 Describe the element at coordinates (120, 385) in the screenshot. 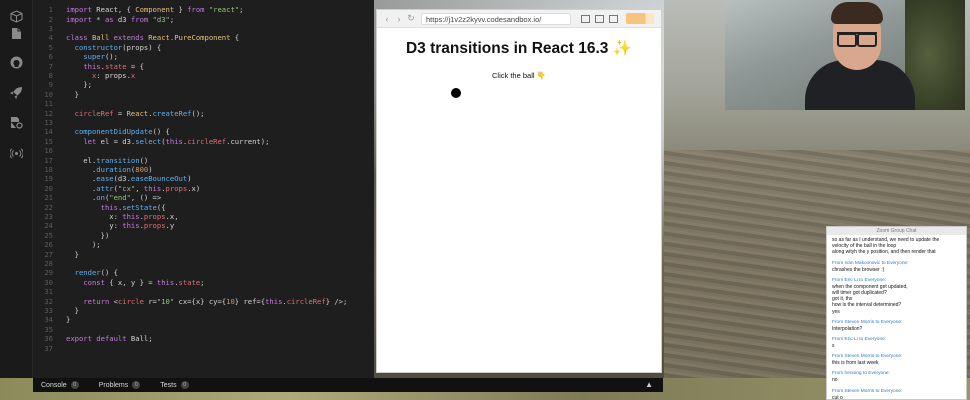

I see `tab-problems: Problems 0` at that location.